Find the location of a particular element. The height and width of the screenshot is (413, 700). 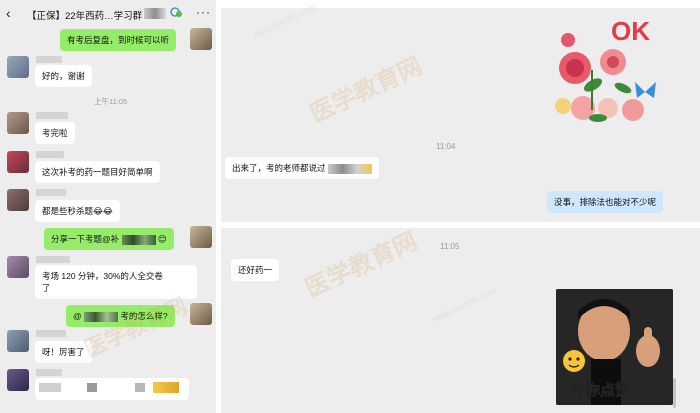

message-text: 出来了，考的老师都说过 is located at coordinates (279, 168).